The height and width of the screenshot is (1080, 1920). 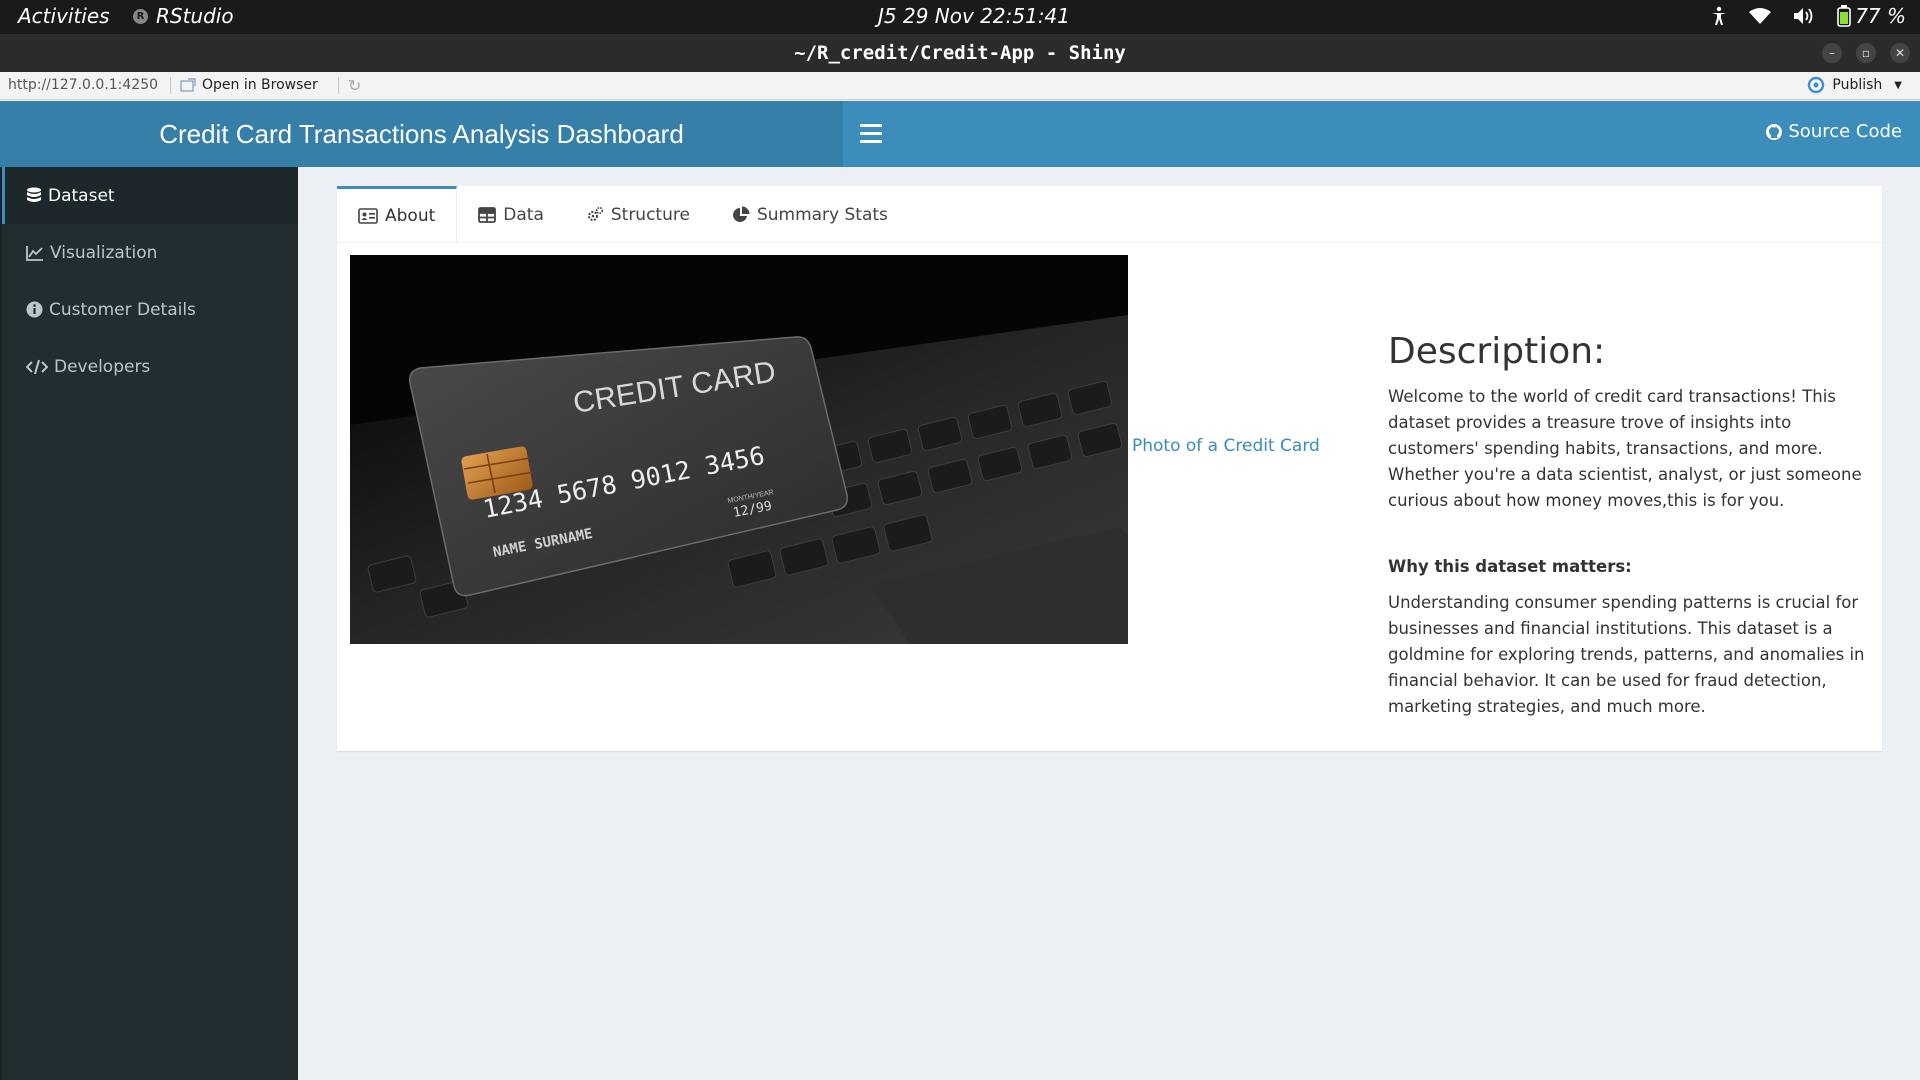 What do you see at coordinates (1900, 53) in the screenshot?
I see `close-icon: ✕` at bounding box center [1900, 53].